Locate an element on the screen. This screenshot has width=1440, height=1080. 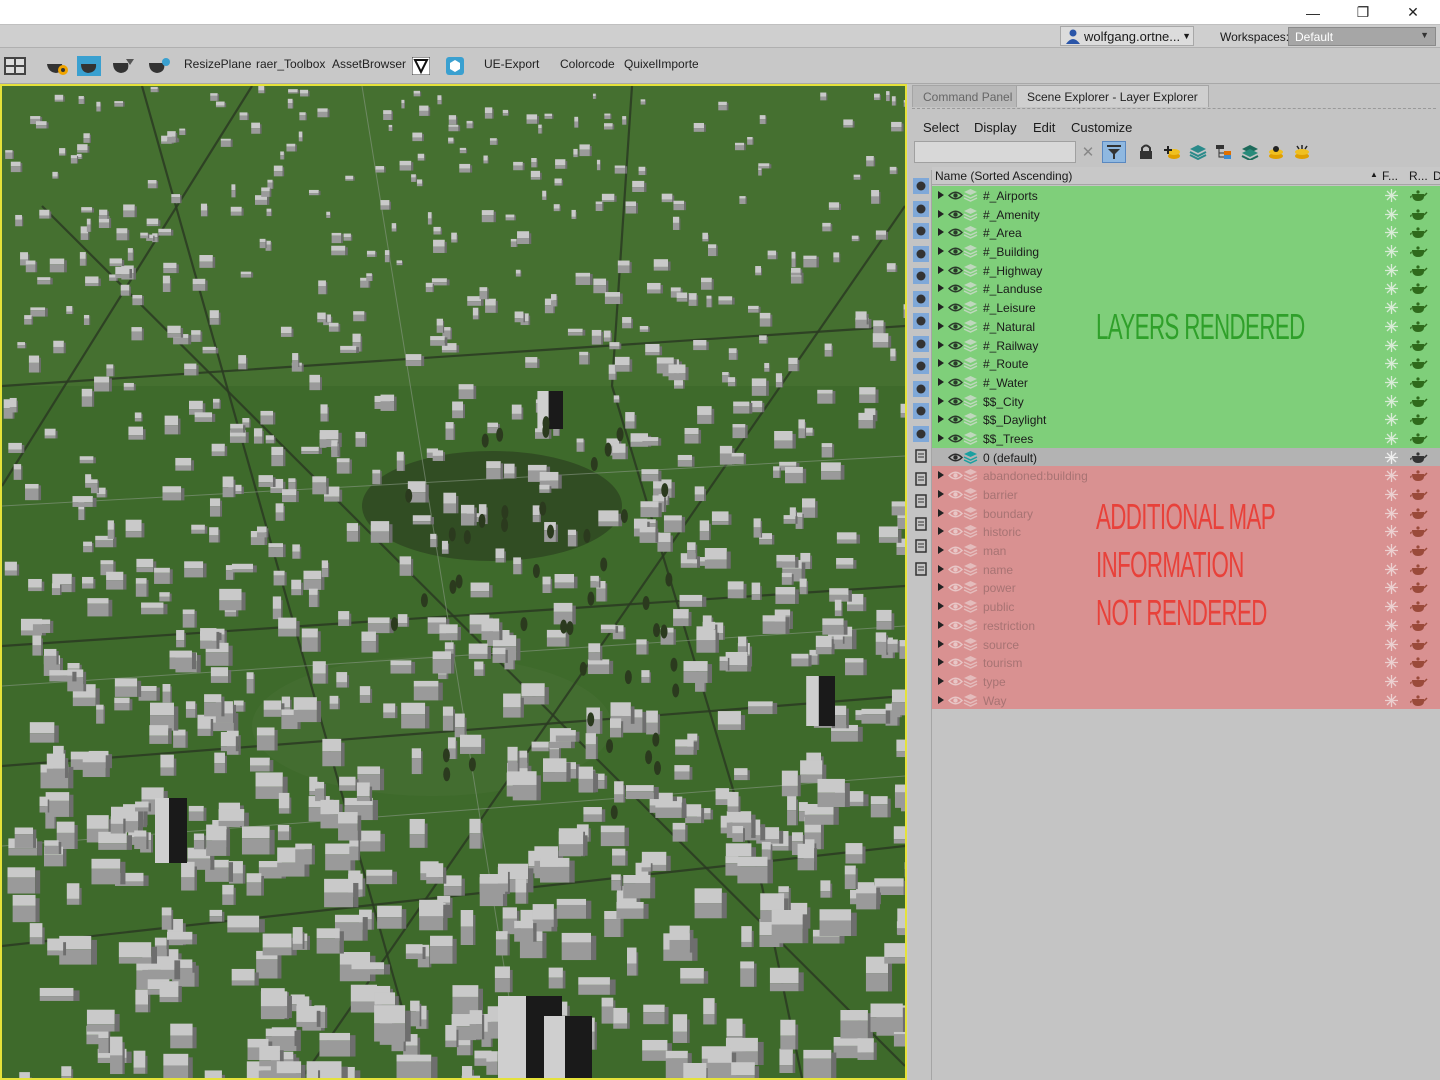
bone-filter-icon is located at coordinates (921, 366).